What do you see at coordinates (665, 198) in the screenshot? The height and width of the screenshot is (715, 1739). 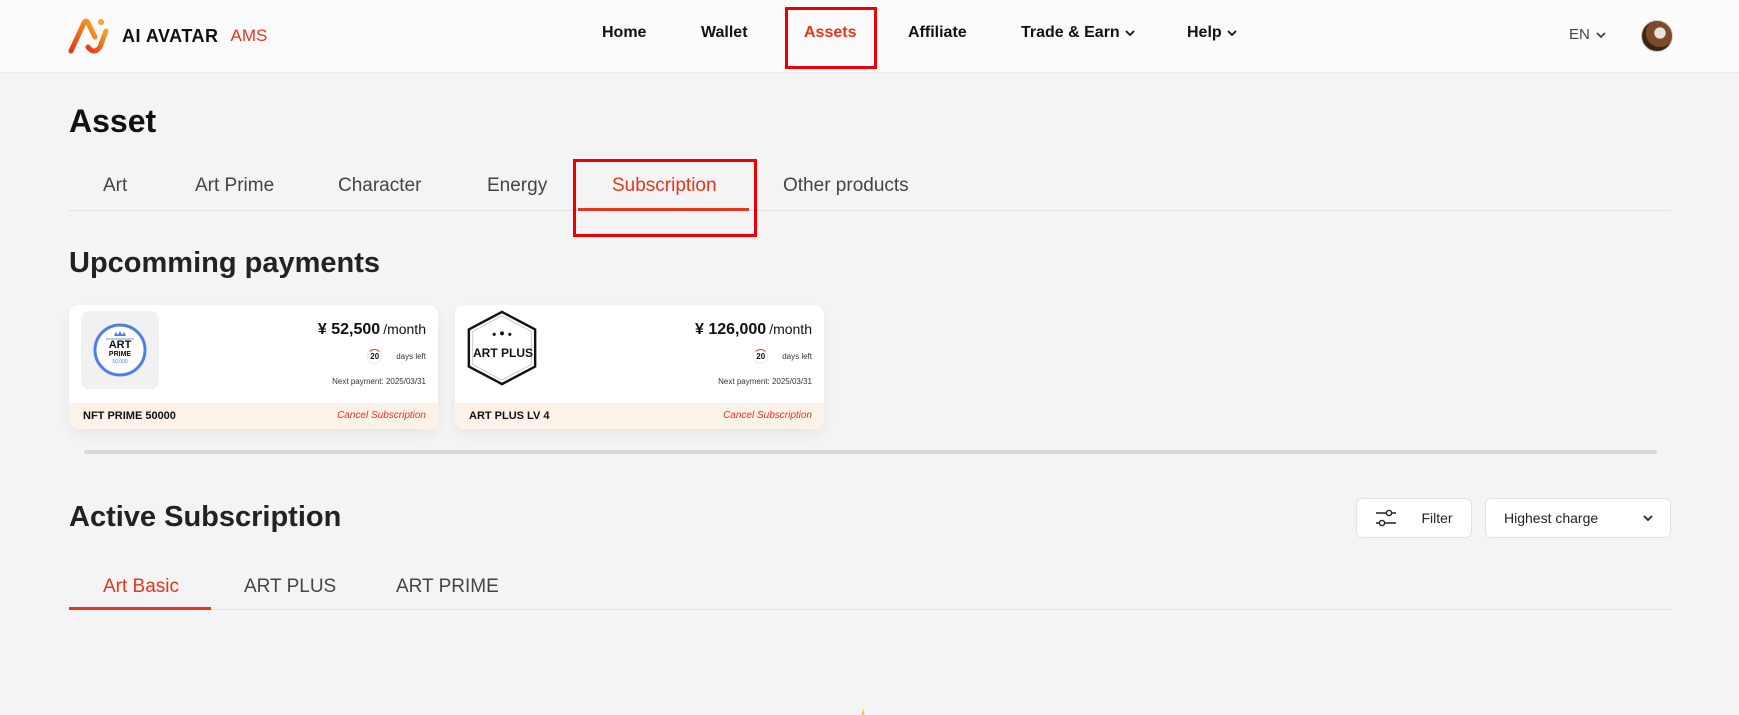 I see `tab-subscription-highlight` at bounding box center [665, 198].